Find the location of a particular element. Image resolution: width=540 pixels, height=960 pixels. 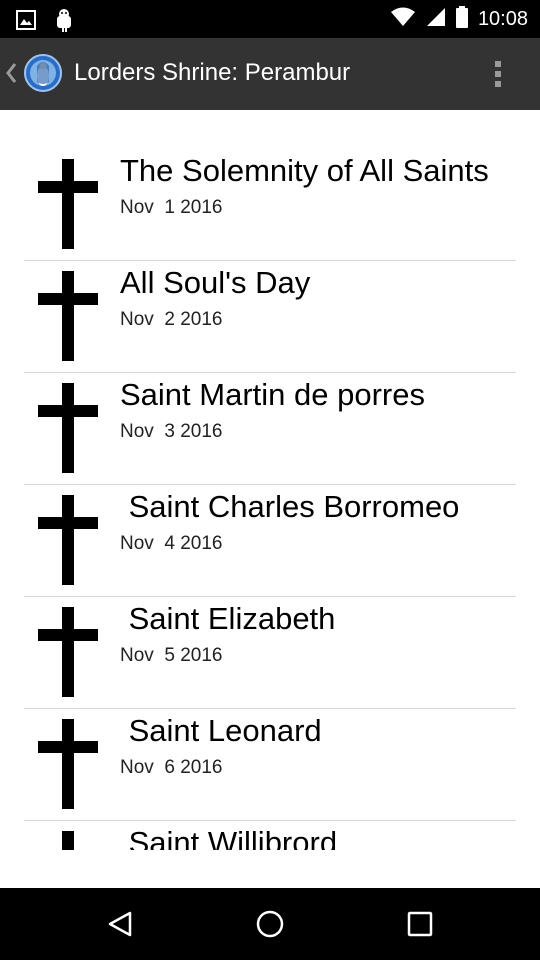

feast-date: Nov 1 2016 is located at coordinates (171, 207).